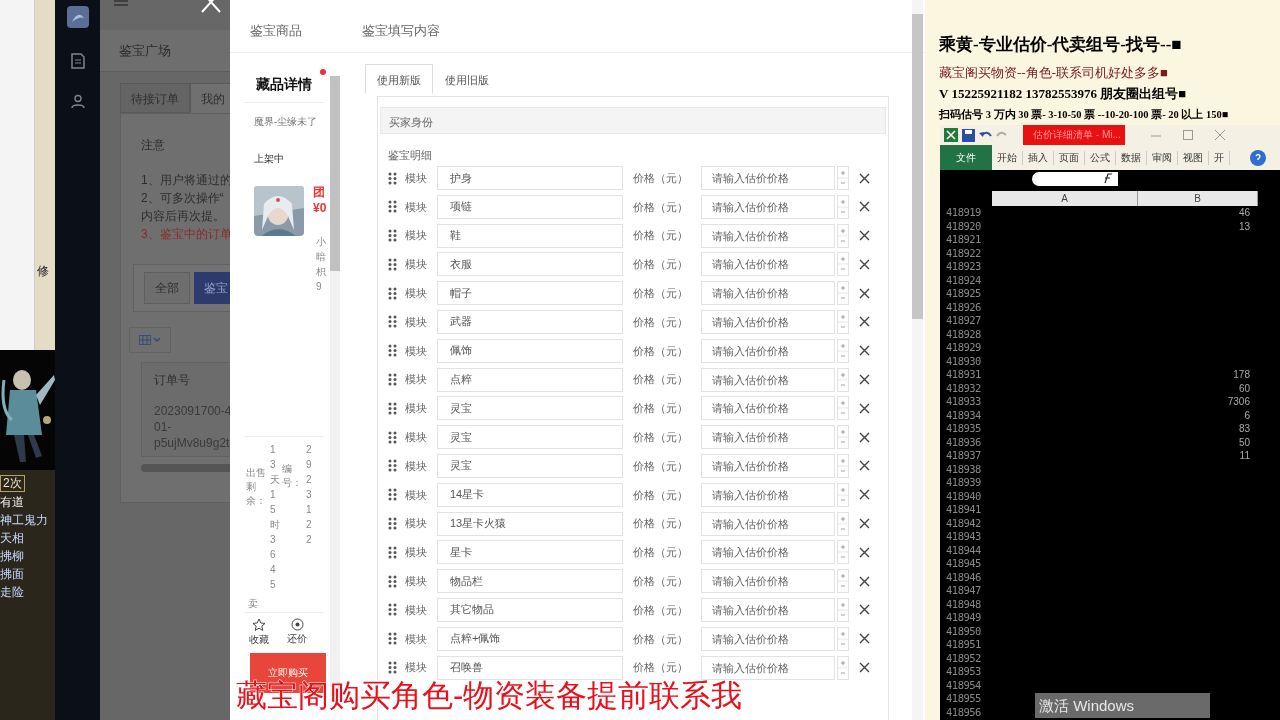 The image size is (1280, 720). Describe the element at coordinates (530, 379) in the screenshot. I see `input-field: 点粹` at that location.